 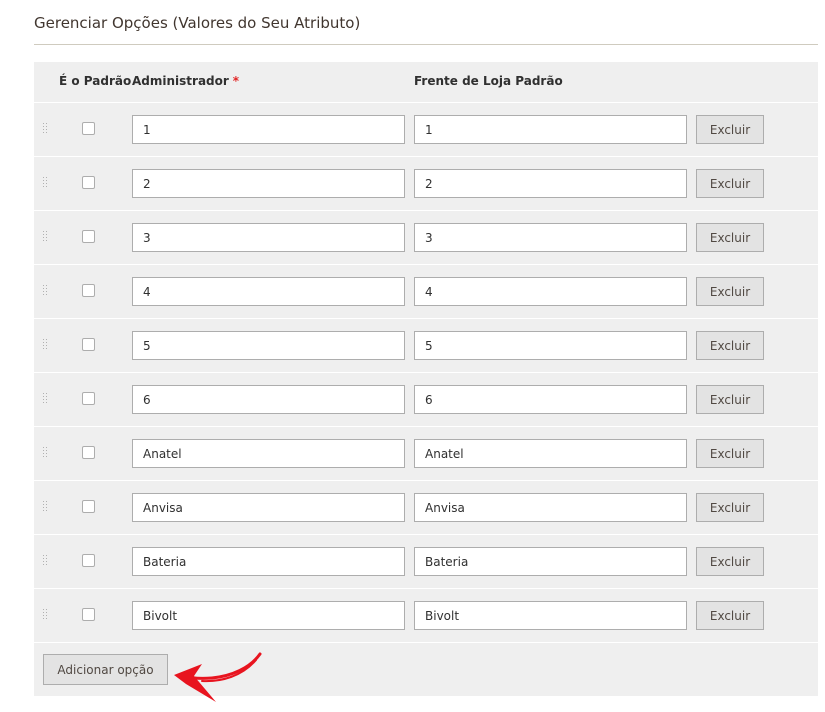 I want to click on required-marker: *, so click(x=236, y=81).